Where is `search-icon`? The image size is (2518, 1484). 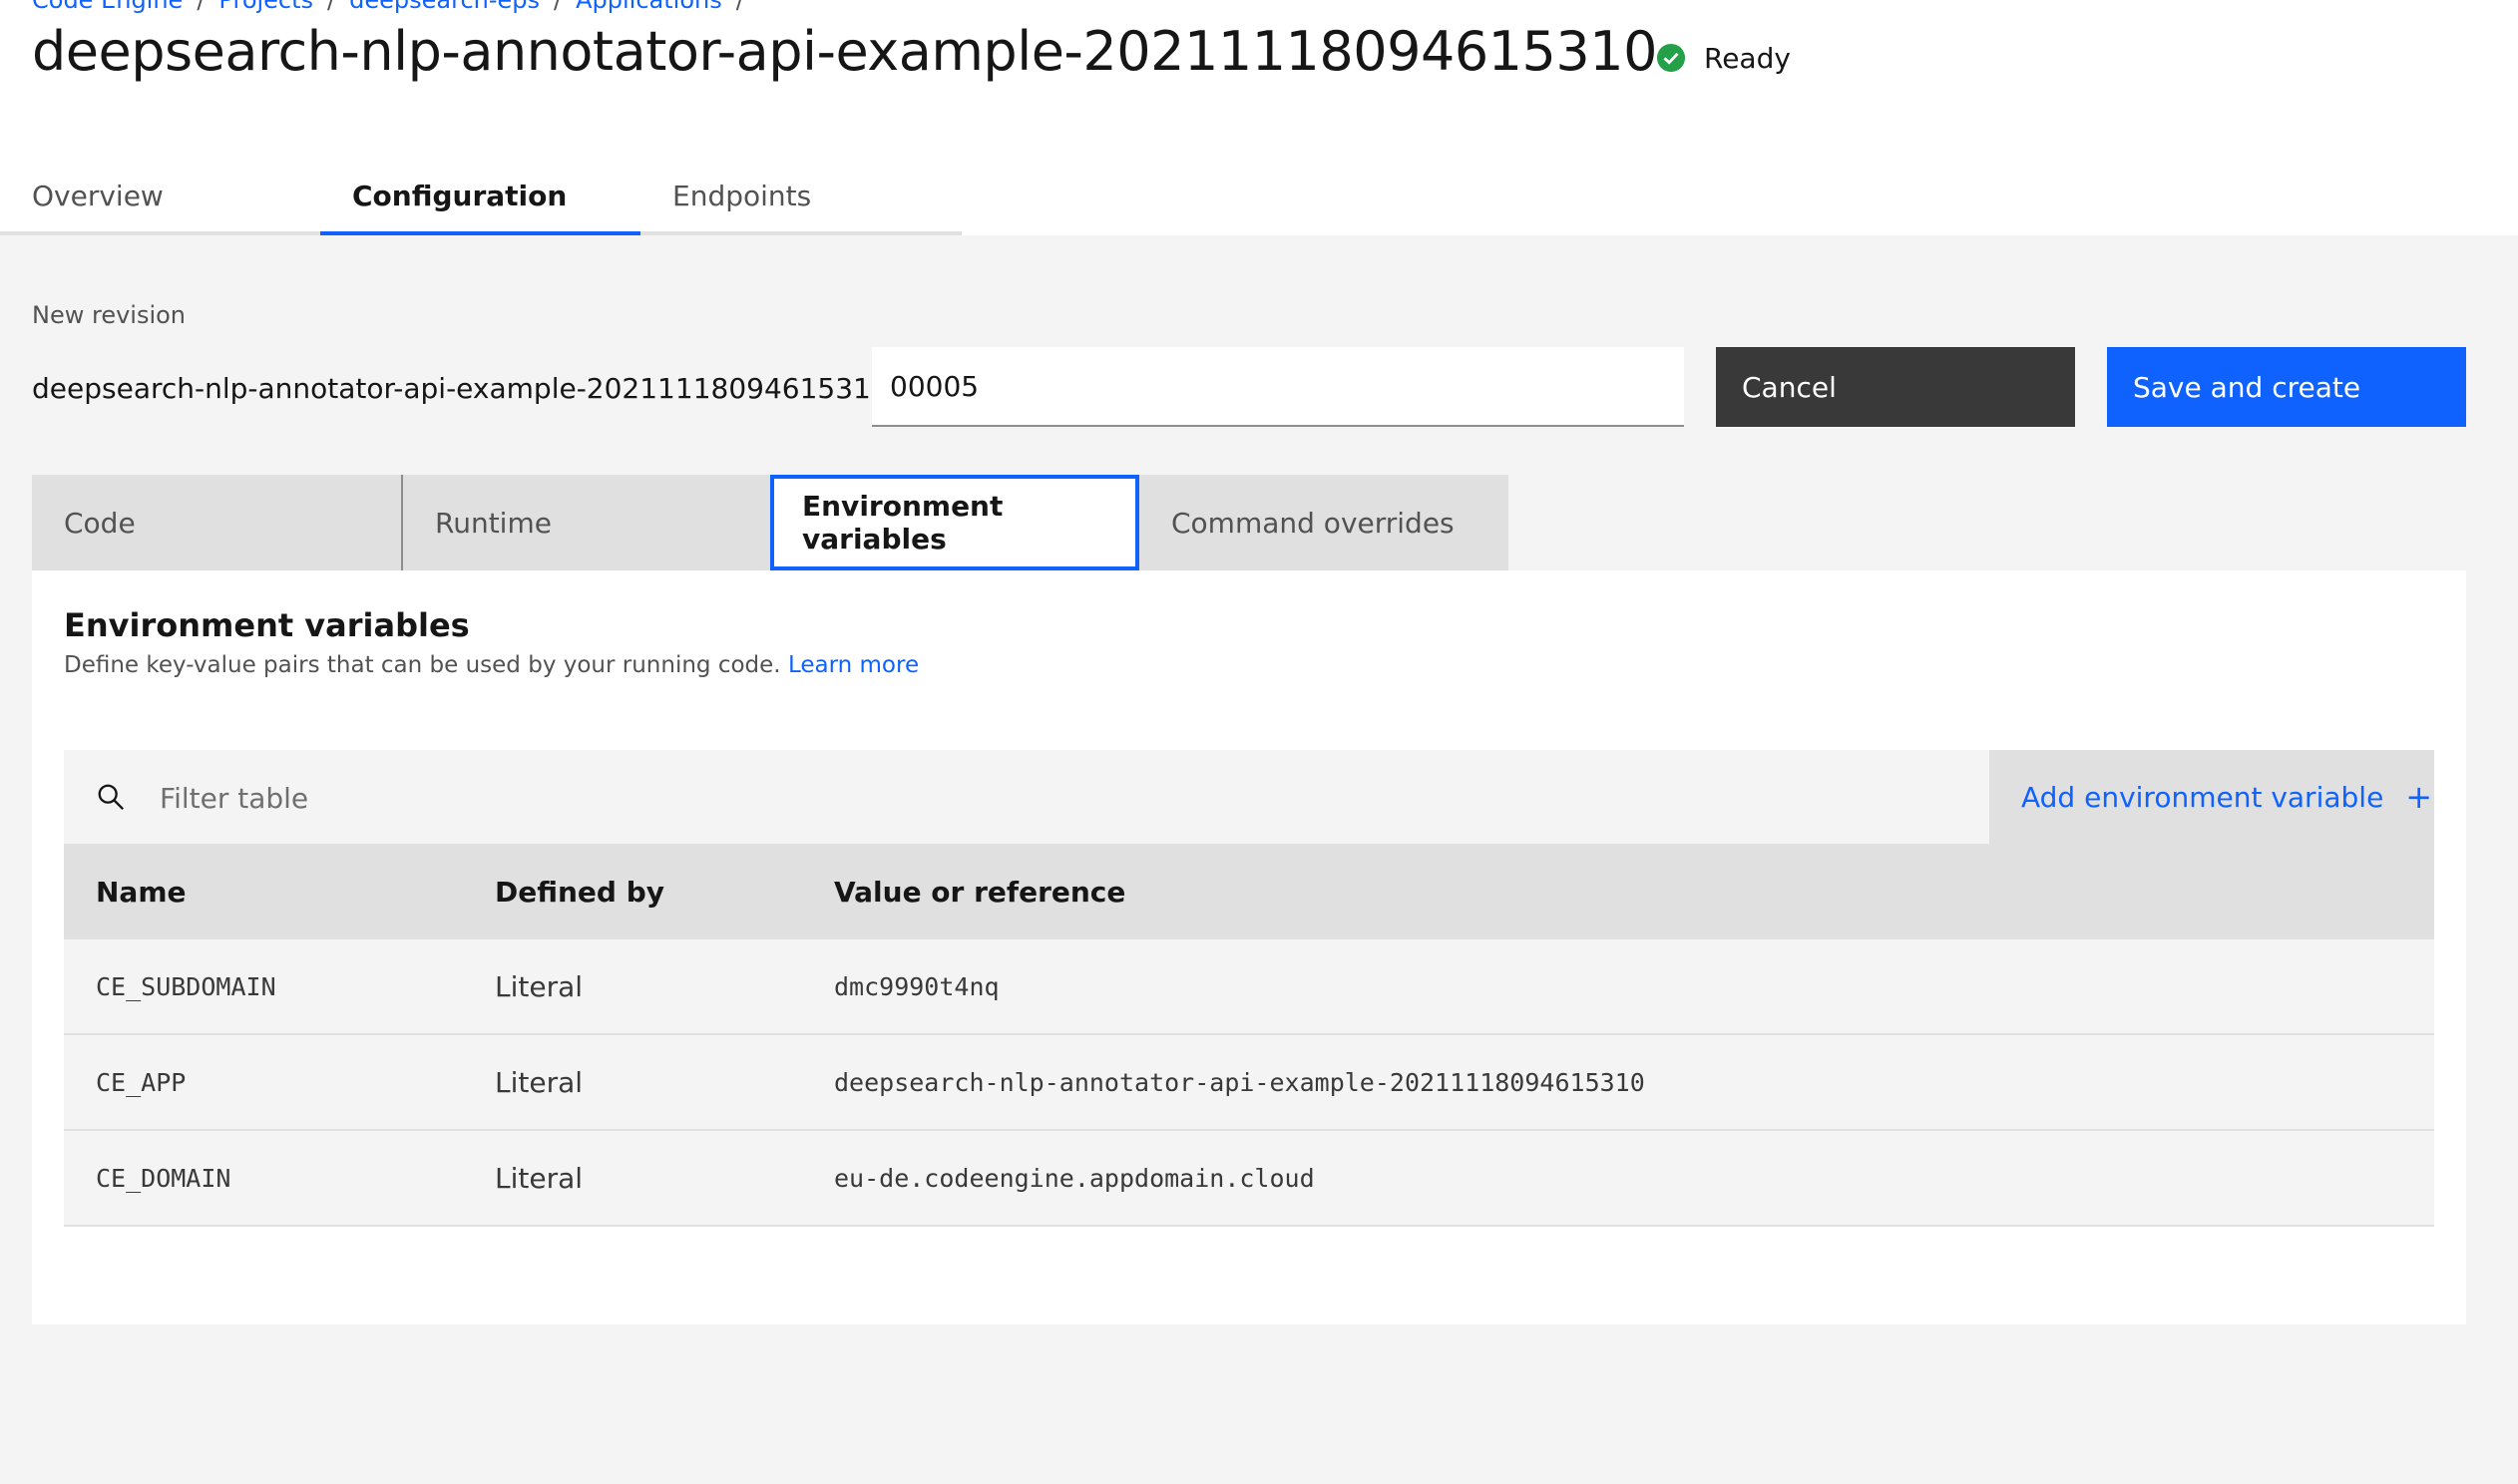
search-icon is located at coordinates (111, 797).